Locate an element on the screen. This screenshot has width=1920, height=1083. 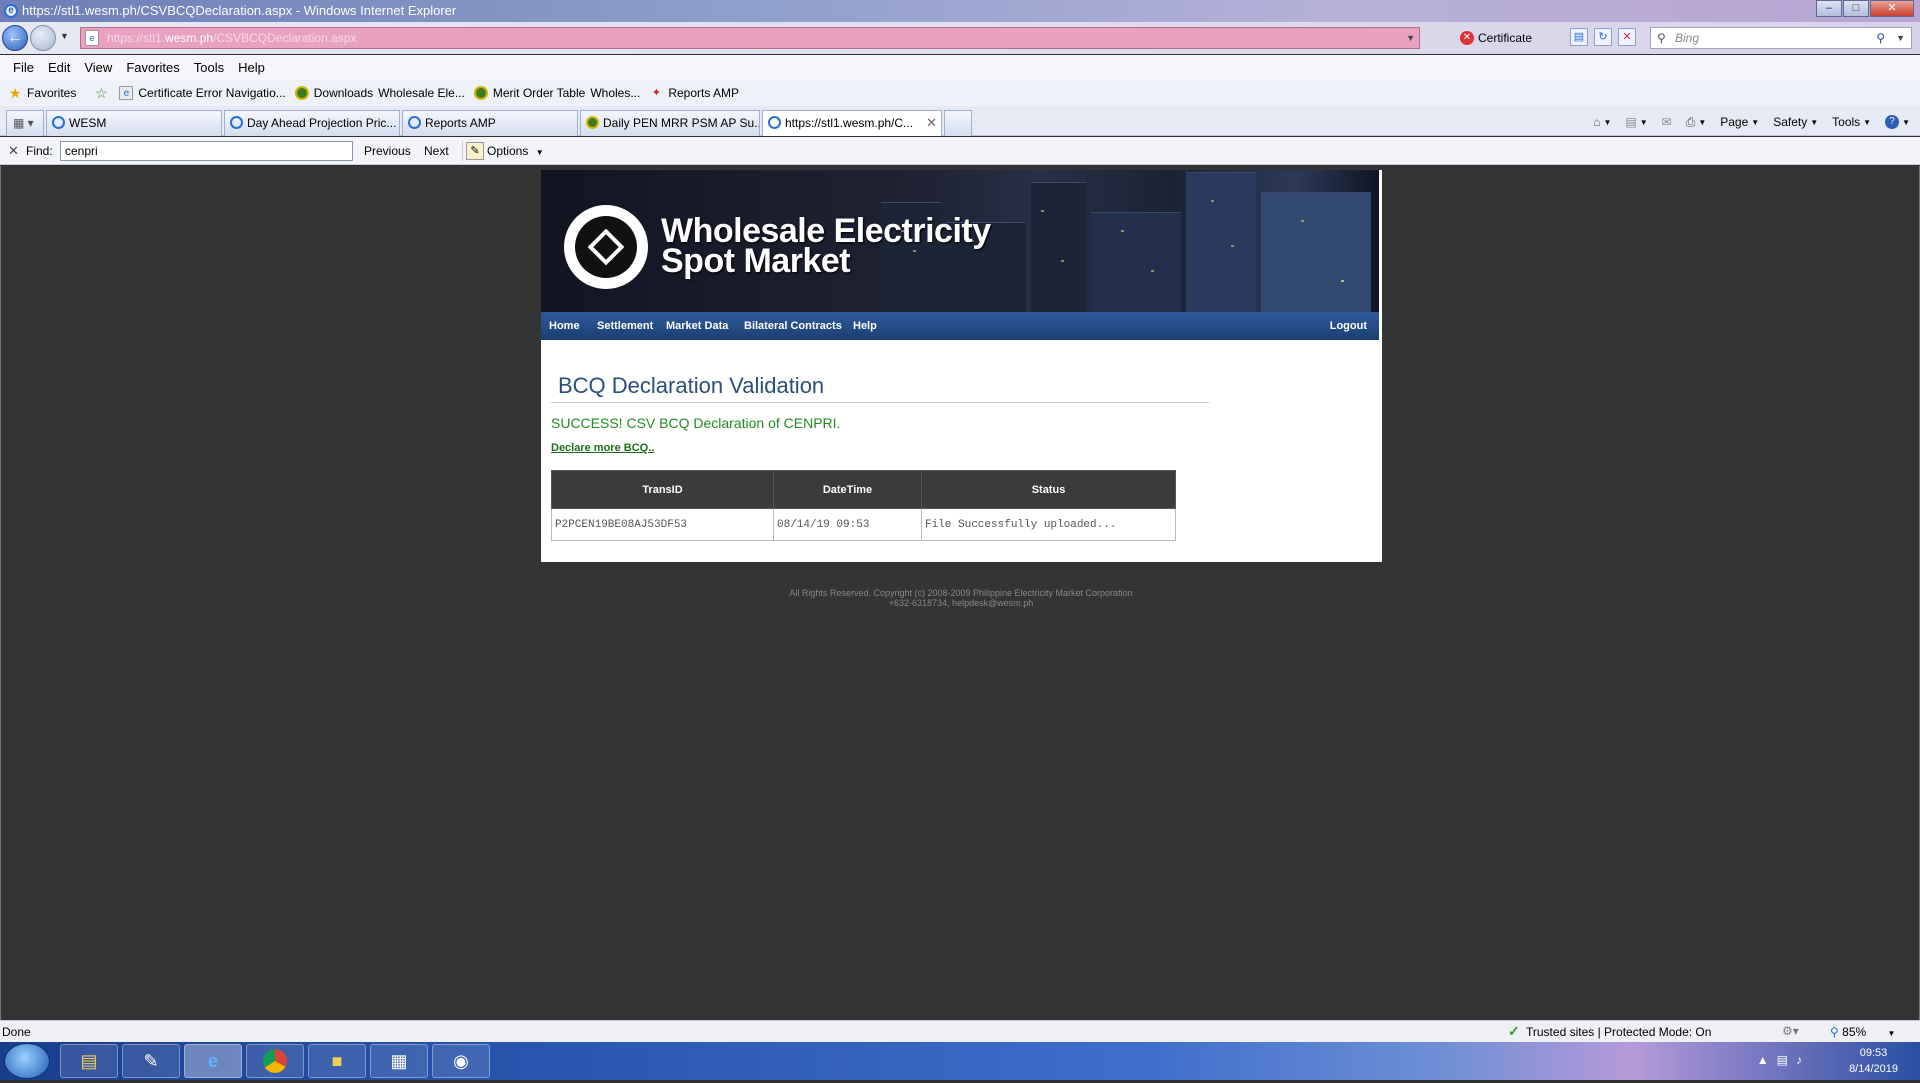
menu-favorites: Favorites is located at coordinates (152, 67).